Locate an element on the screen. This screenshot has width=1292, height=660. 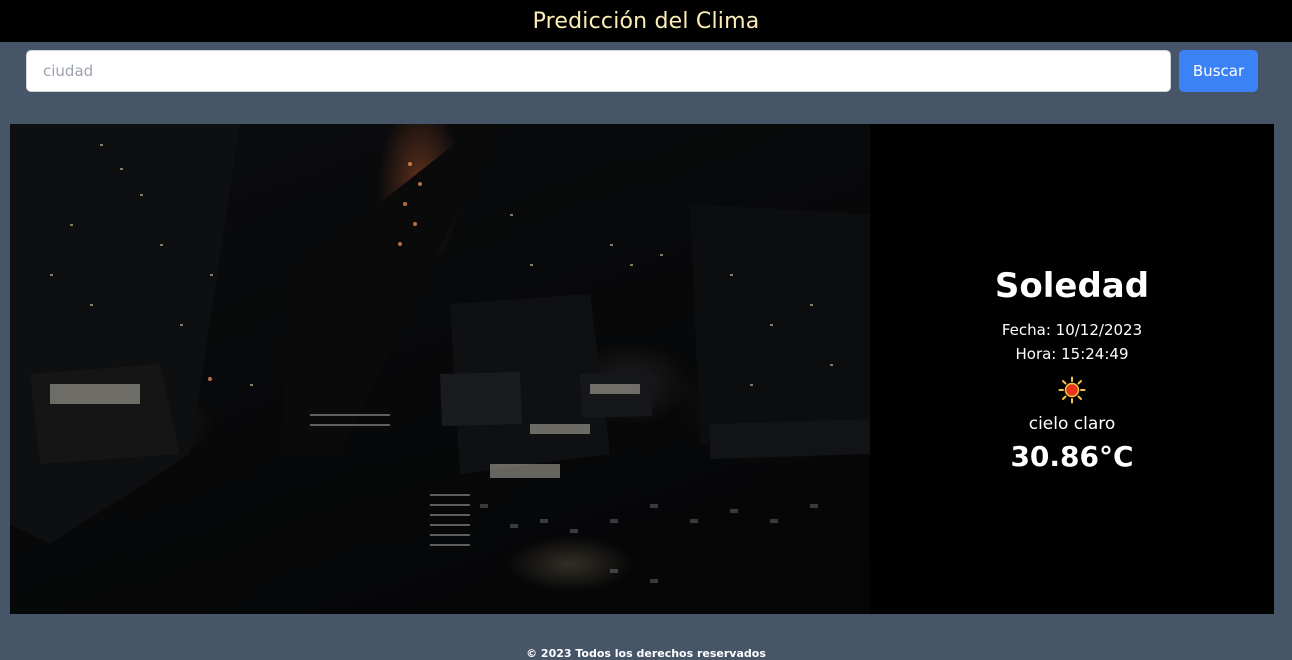
time-text: Hora: 15:24:49 is located at coordinates (1072, 353).